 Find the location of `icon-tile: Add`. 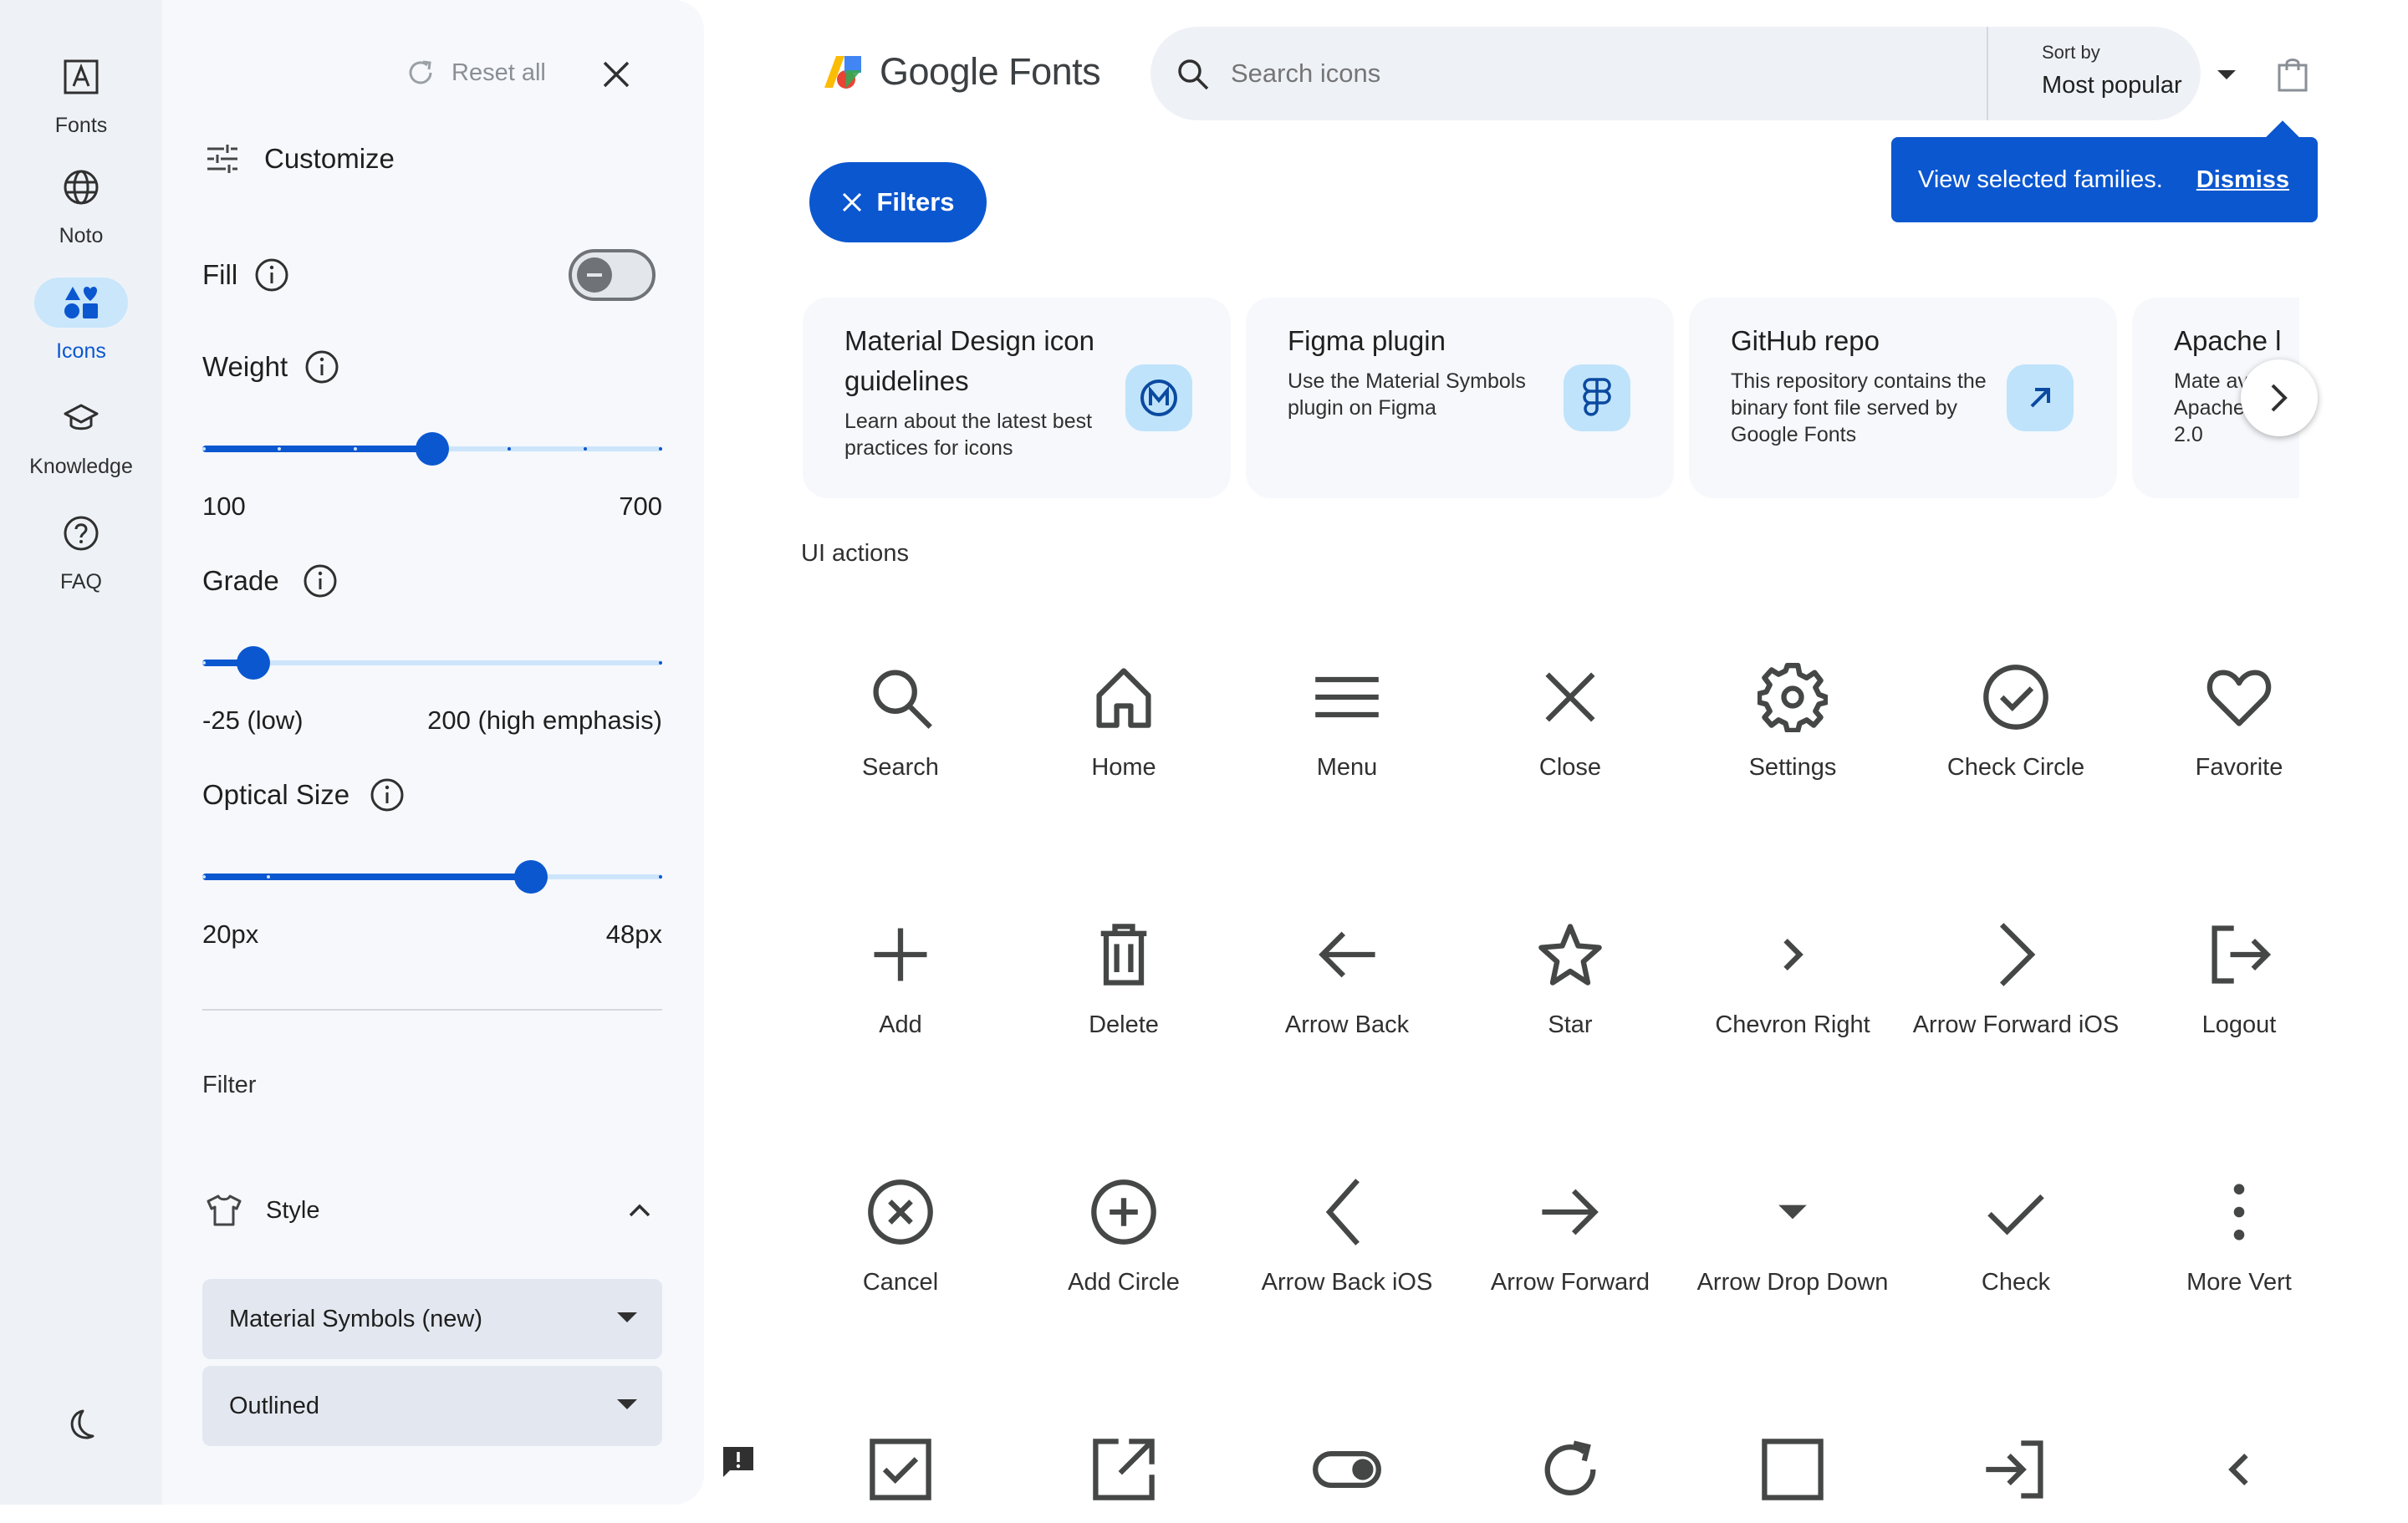

icon-tile: Add is located at coordinates (900, 981).